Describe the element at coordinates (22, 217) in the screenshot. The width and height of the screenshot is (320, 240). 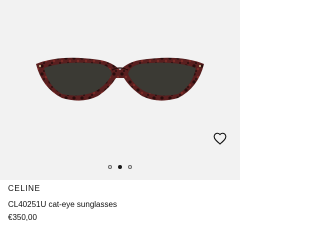
I see `product-price: €350,00` at that location.